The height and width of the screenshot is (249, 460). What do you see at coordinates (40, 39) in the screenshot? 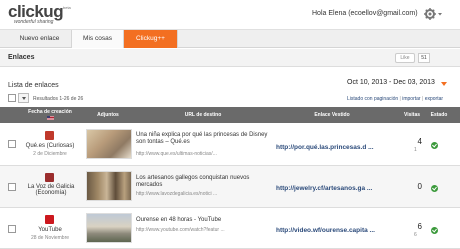
I see `tab-nuevo-enlace: Nuevo enlace` at bounding box center [40, 39].